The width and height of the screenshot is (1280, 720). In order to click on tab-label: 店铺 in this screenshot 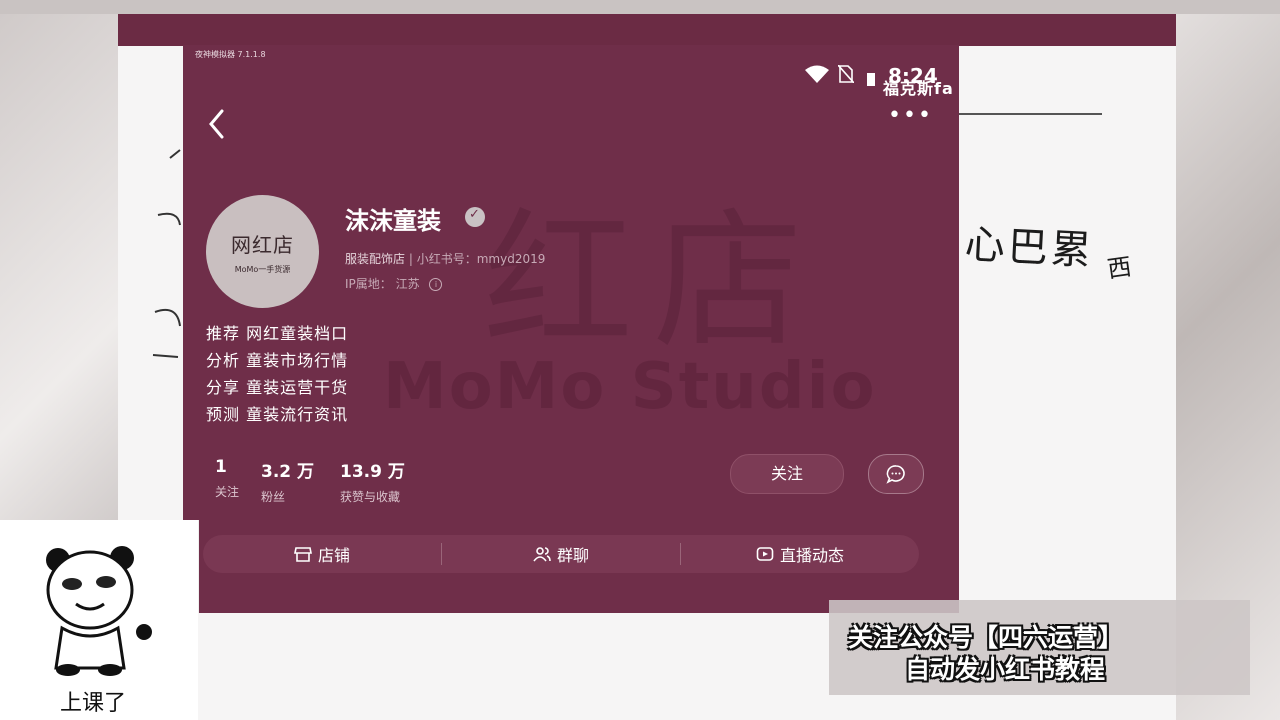, I will do `click(333, 555)`.